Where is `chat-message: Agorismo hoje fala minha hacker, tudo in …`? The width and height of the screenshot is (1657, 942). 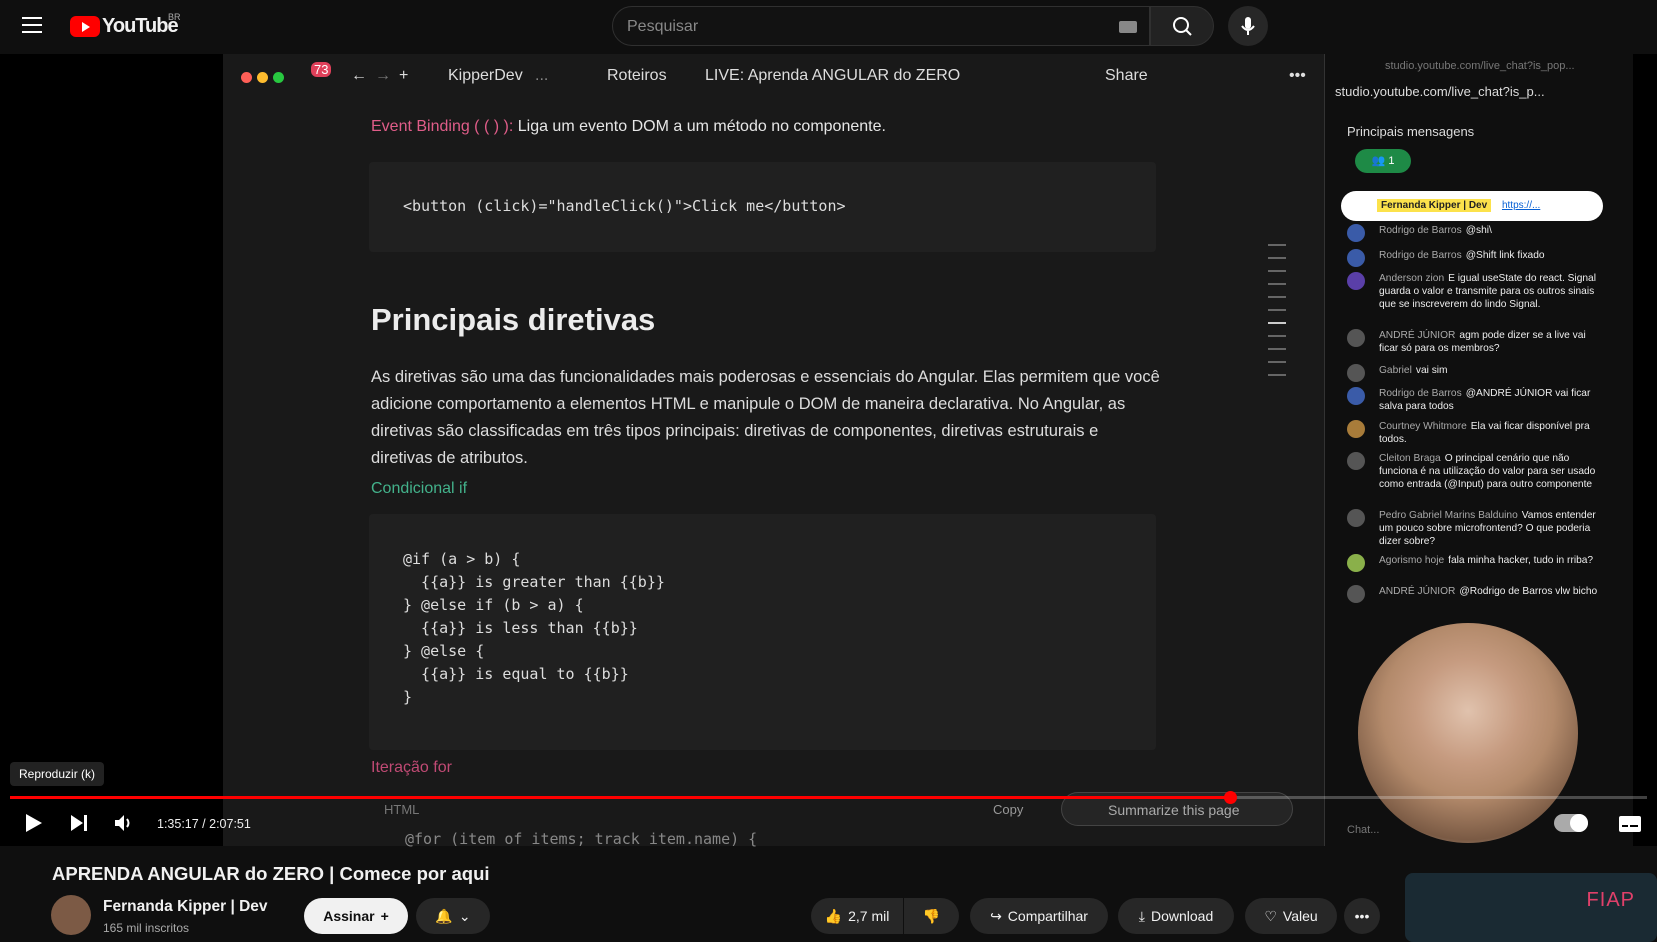
chat-message: Agorismo hoje fala minha hacker, tudo in … is located at coordinates (1473, 563).